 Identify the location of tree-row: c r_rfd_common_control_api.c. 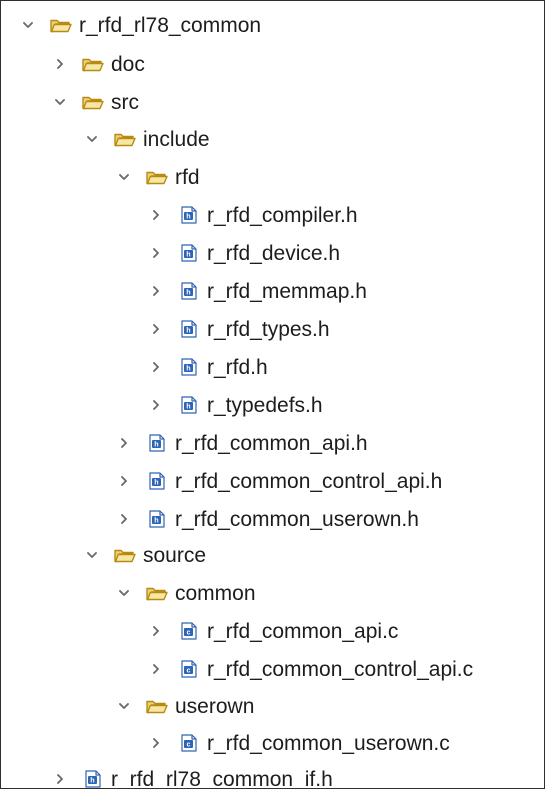
(310, 669).